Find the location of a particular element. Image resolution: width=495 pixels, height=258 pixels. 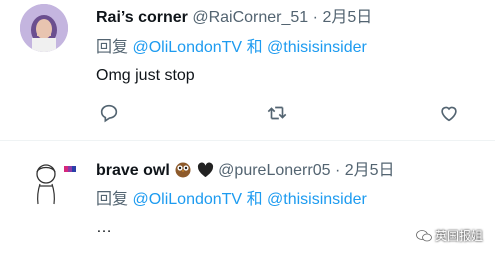

user-handle: @RaiCorner_51 is located at coordinates (250, 17).